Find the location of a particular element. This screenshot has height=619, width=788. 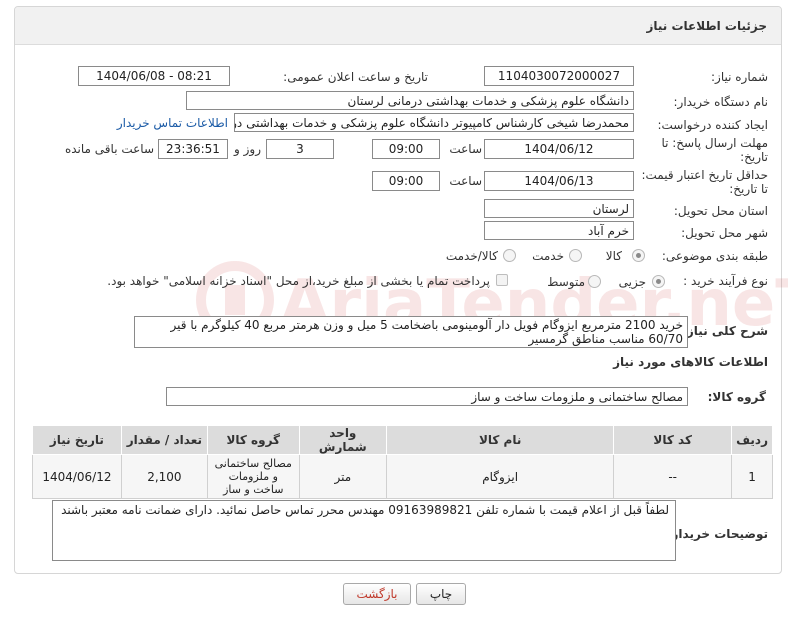

cell-goods-name: ایزوگام is located at coordinates (500, 476).